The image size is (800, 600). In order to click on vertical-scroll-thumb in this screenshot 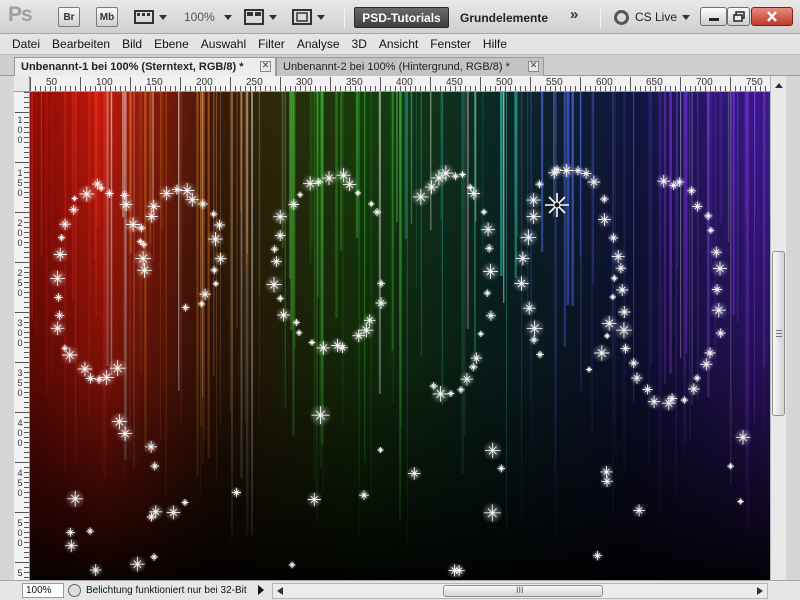, I will do `click(778, 333)`.